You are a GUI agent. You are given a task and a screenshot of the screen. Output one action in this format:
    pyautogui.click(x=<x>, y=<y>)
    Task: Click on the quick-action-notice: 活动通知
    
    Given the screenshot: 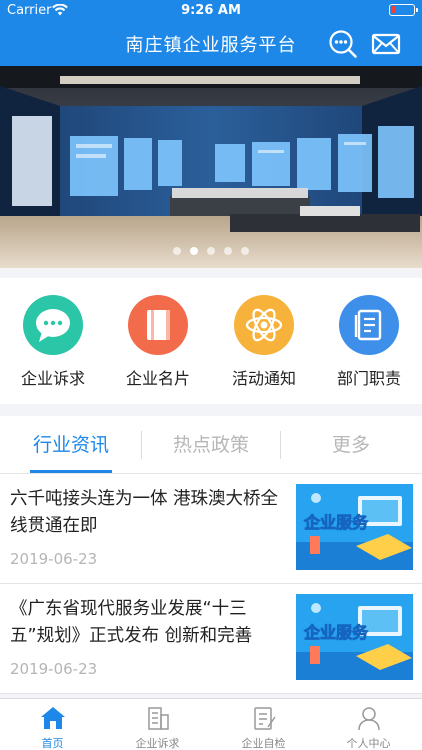 What is the action you would take?
    pyautogui.click(x=264, y=345)
    